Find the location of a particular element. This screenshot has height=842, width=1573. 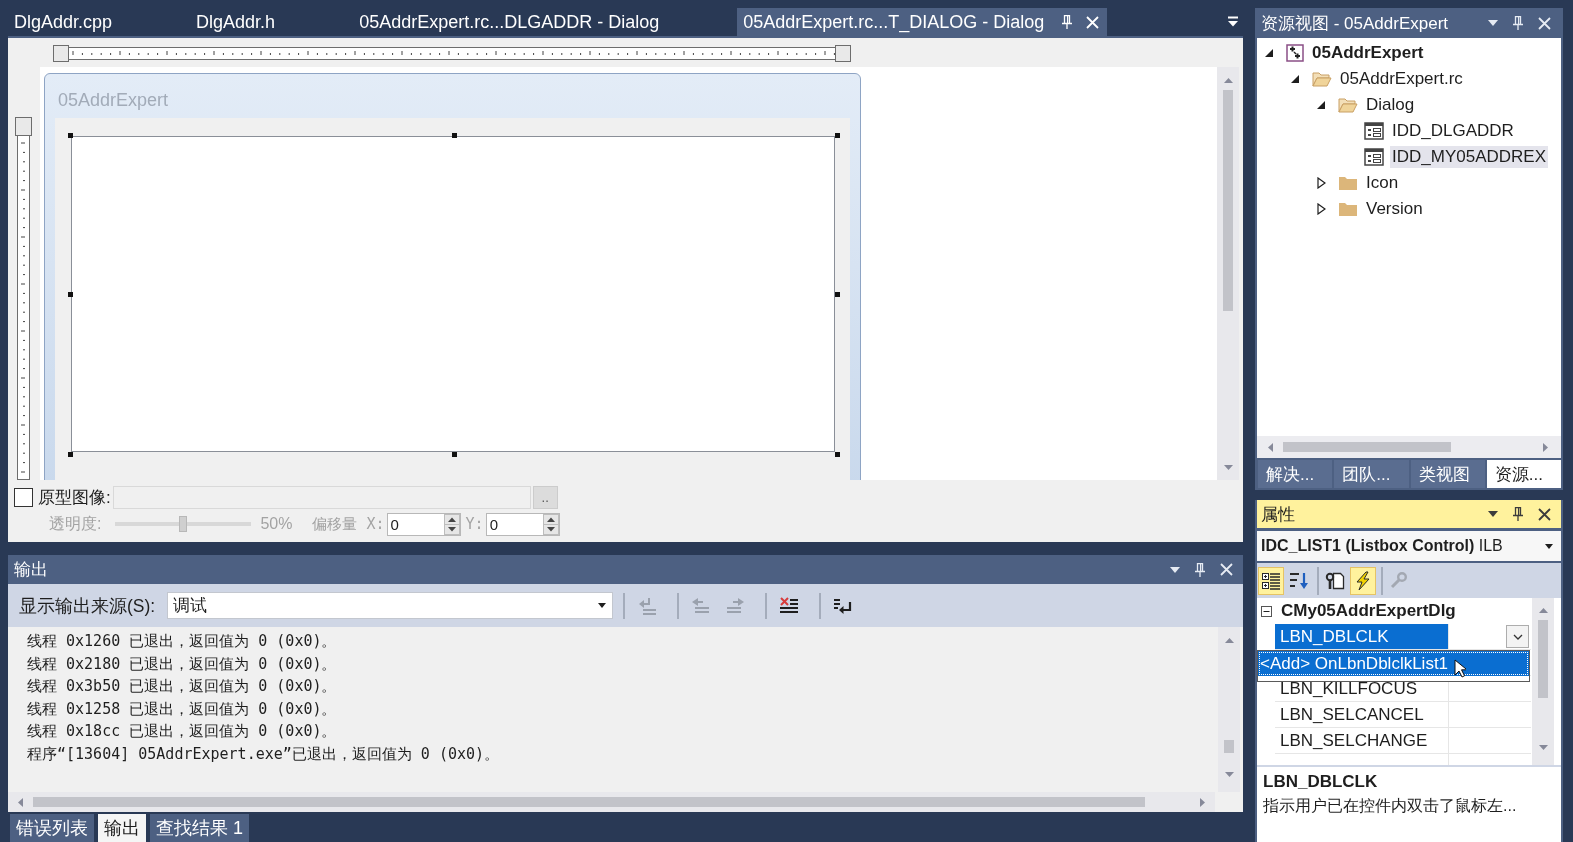

output-line: 线程 0x1260 已退出，返回值为 0 (0x0)。 is located at coordinates (182, 641).